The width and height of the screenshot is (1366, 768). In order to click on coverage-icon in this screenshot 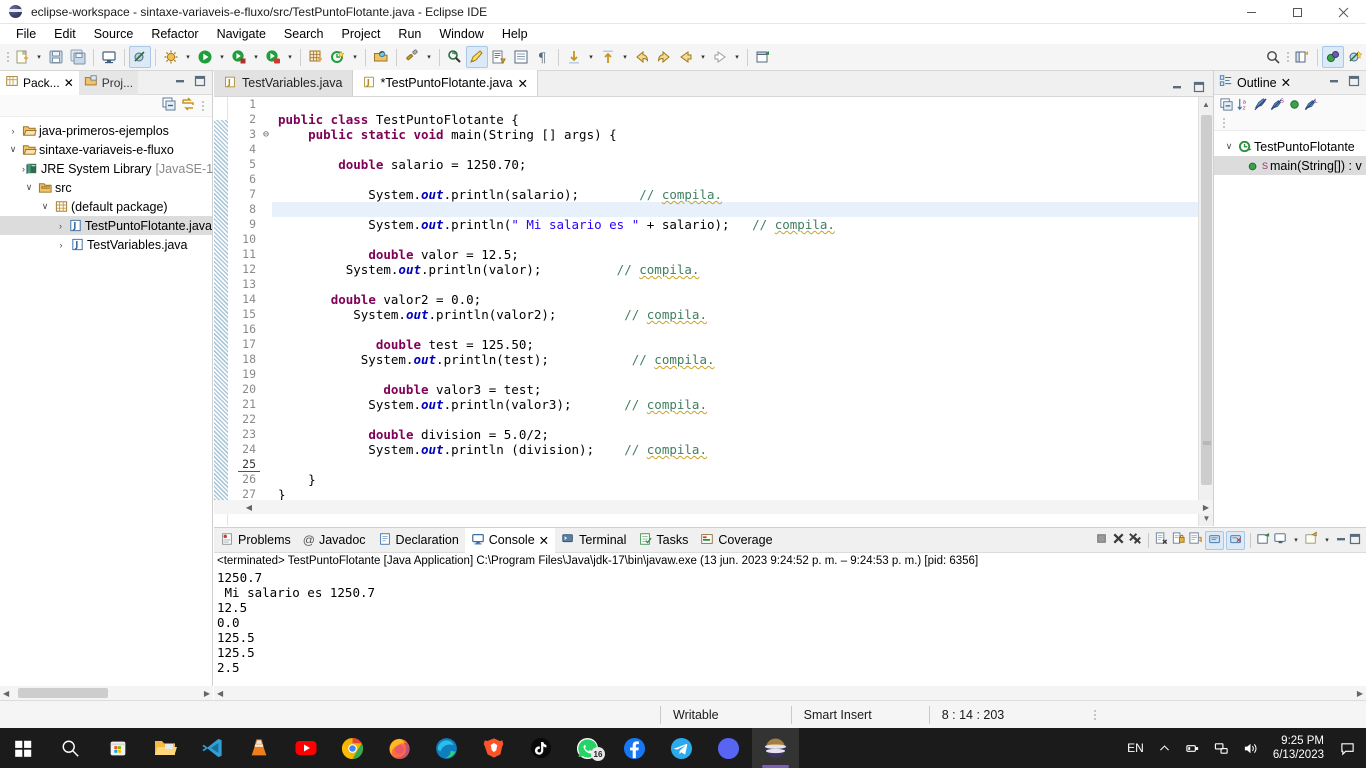, I will do `click(239, 57)`.